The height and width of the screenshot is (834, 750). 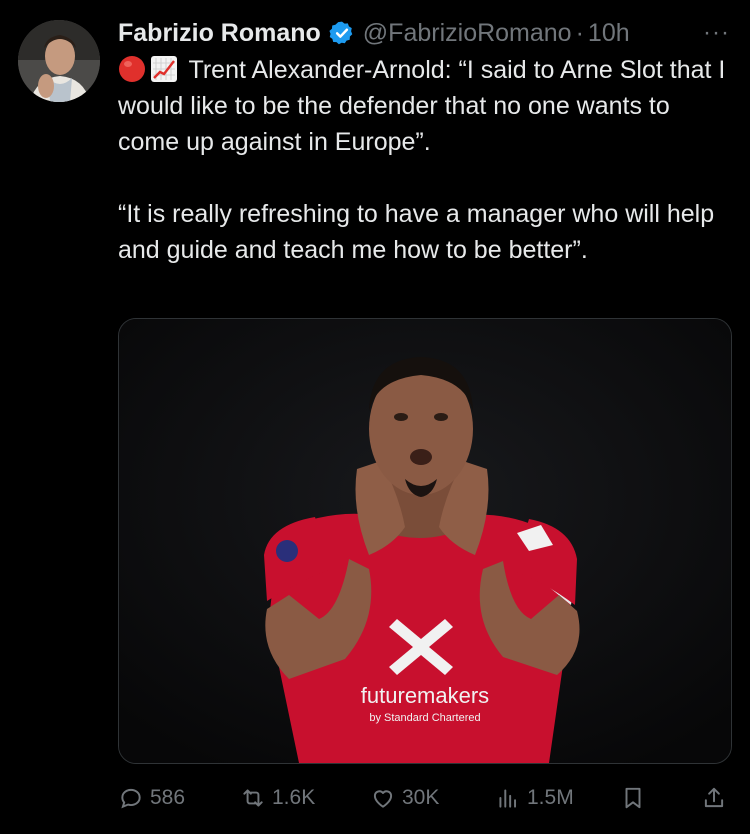 What do you see at coordinates (219, 33) in the screenshot?
I see `author-name: Fabrizio Romano` at bounding box center [219, 33].